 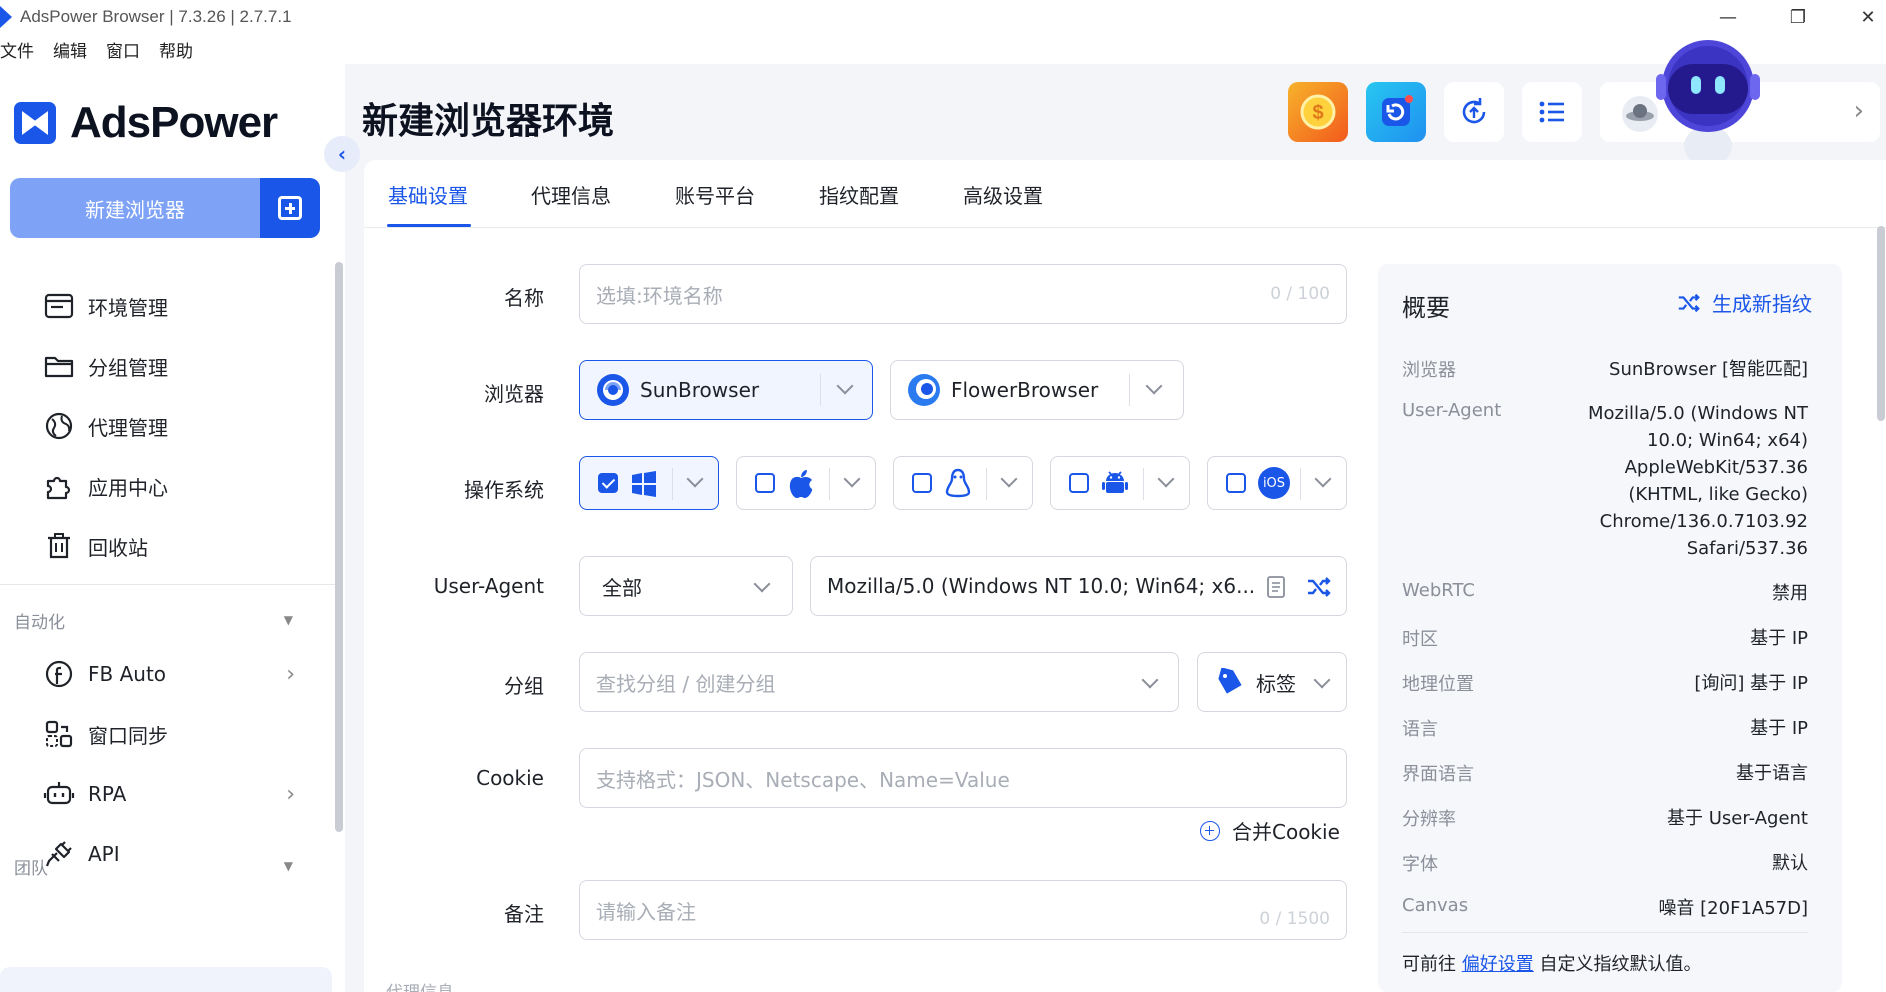 I want to click on overview-value: 噪音 [20F1A57D], so click(x=1733, y=908).